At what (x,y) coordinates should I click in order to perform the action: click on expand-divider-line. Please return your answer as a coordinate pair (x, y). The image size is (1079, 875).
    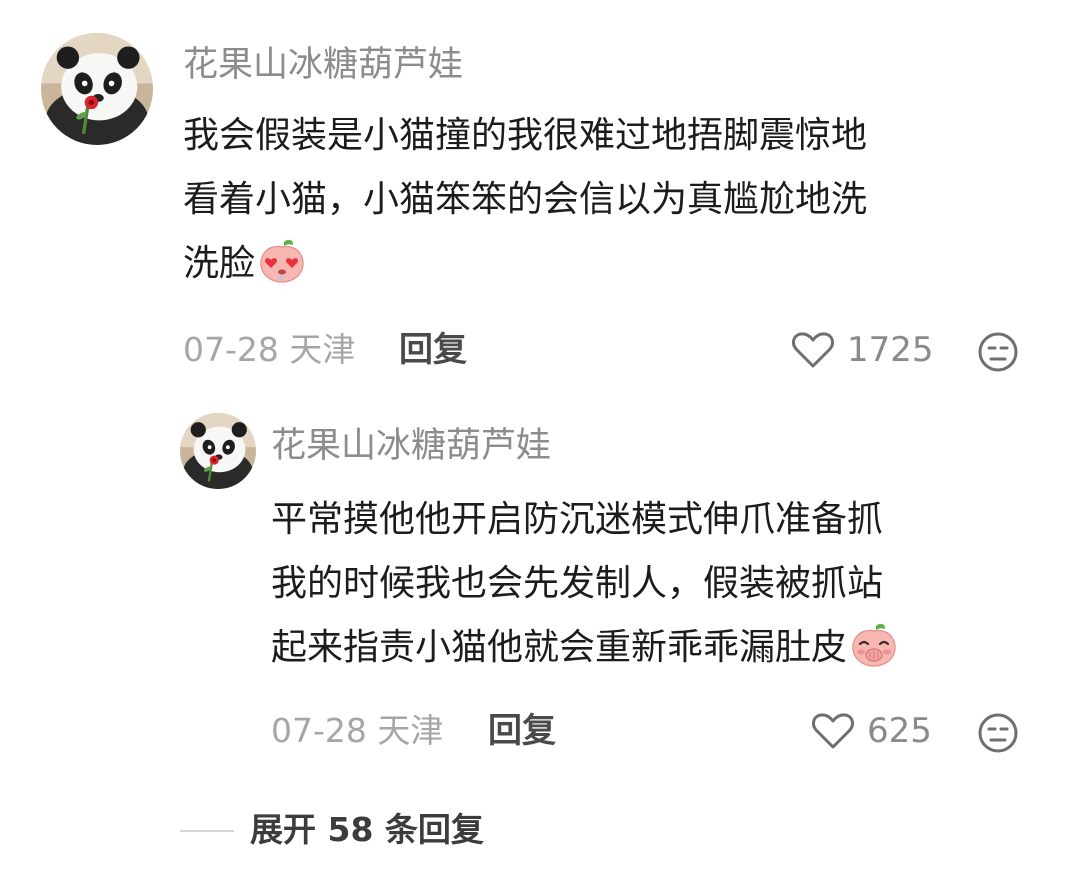
    Looking at the image, I should click on (207, 831).